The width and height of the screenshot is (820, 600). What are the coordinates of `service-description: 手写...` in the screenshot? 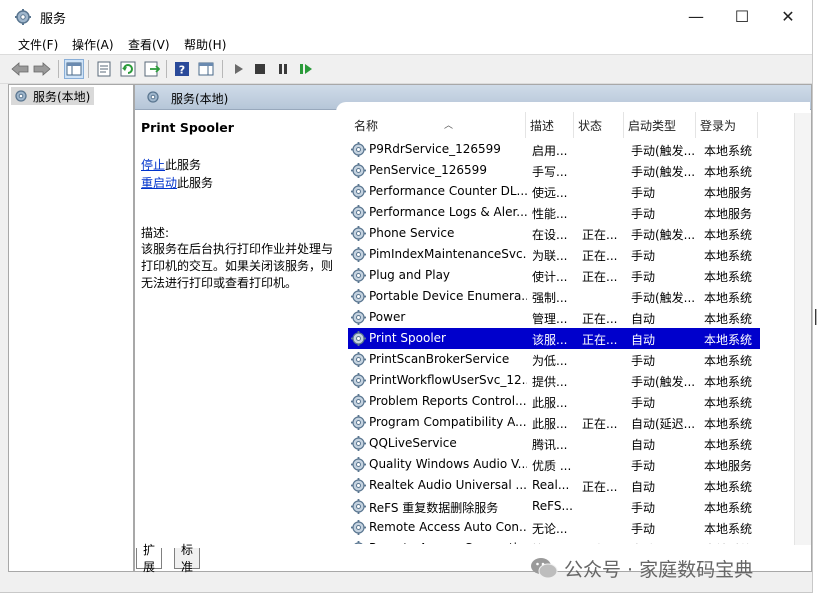 It's located at (550, 172).